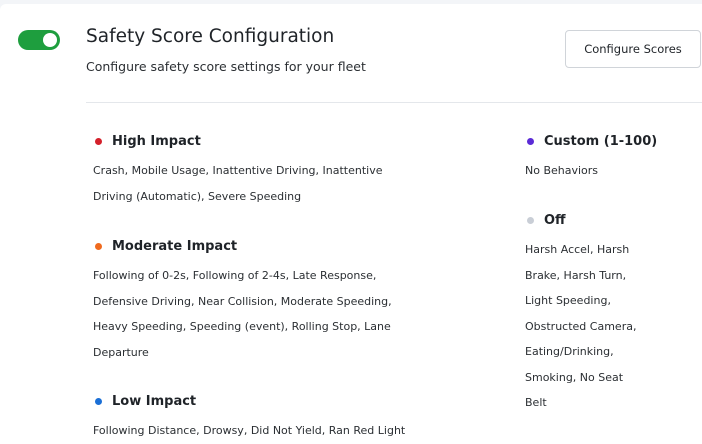  What do you see at coordinates (577, 249) in the screenshot?
I see `behavior-line: Harsh Accel, Harsh` at bounding box center [577, 249].